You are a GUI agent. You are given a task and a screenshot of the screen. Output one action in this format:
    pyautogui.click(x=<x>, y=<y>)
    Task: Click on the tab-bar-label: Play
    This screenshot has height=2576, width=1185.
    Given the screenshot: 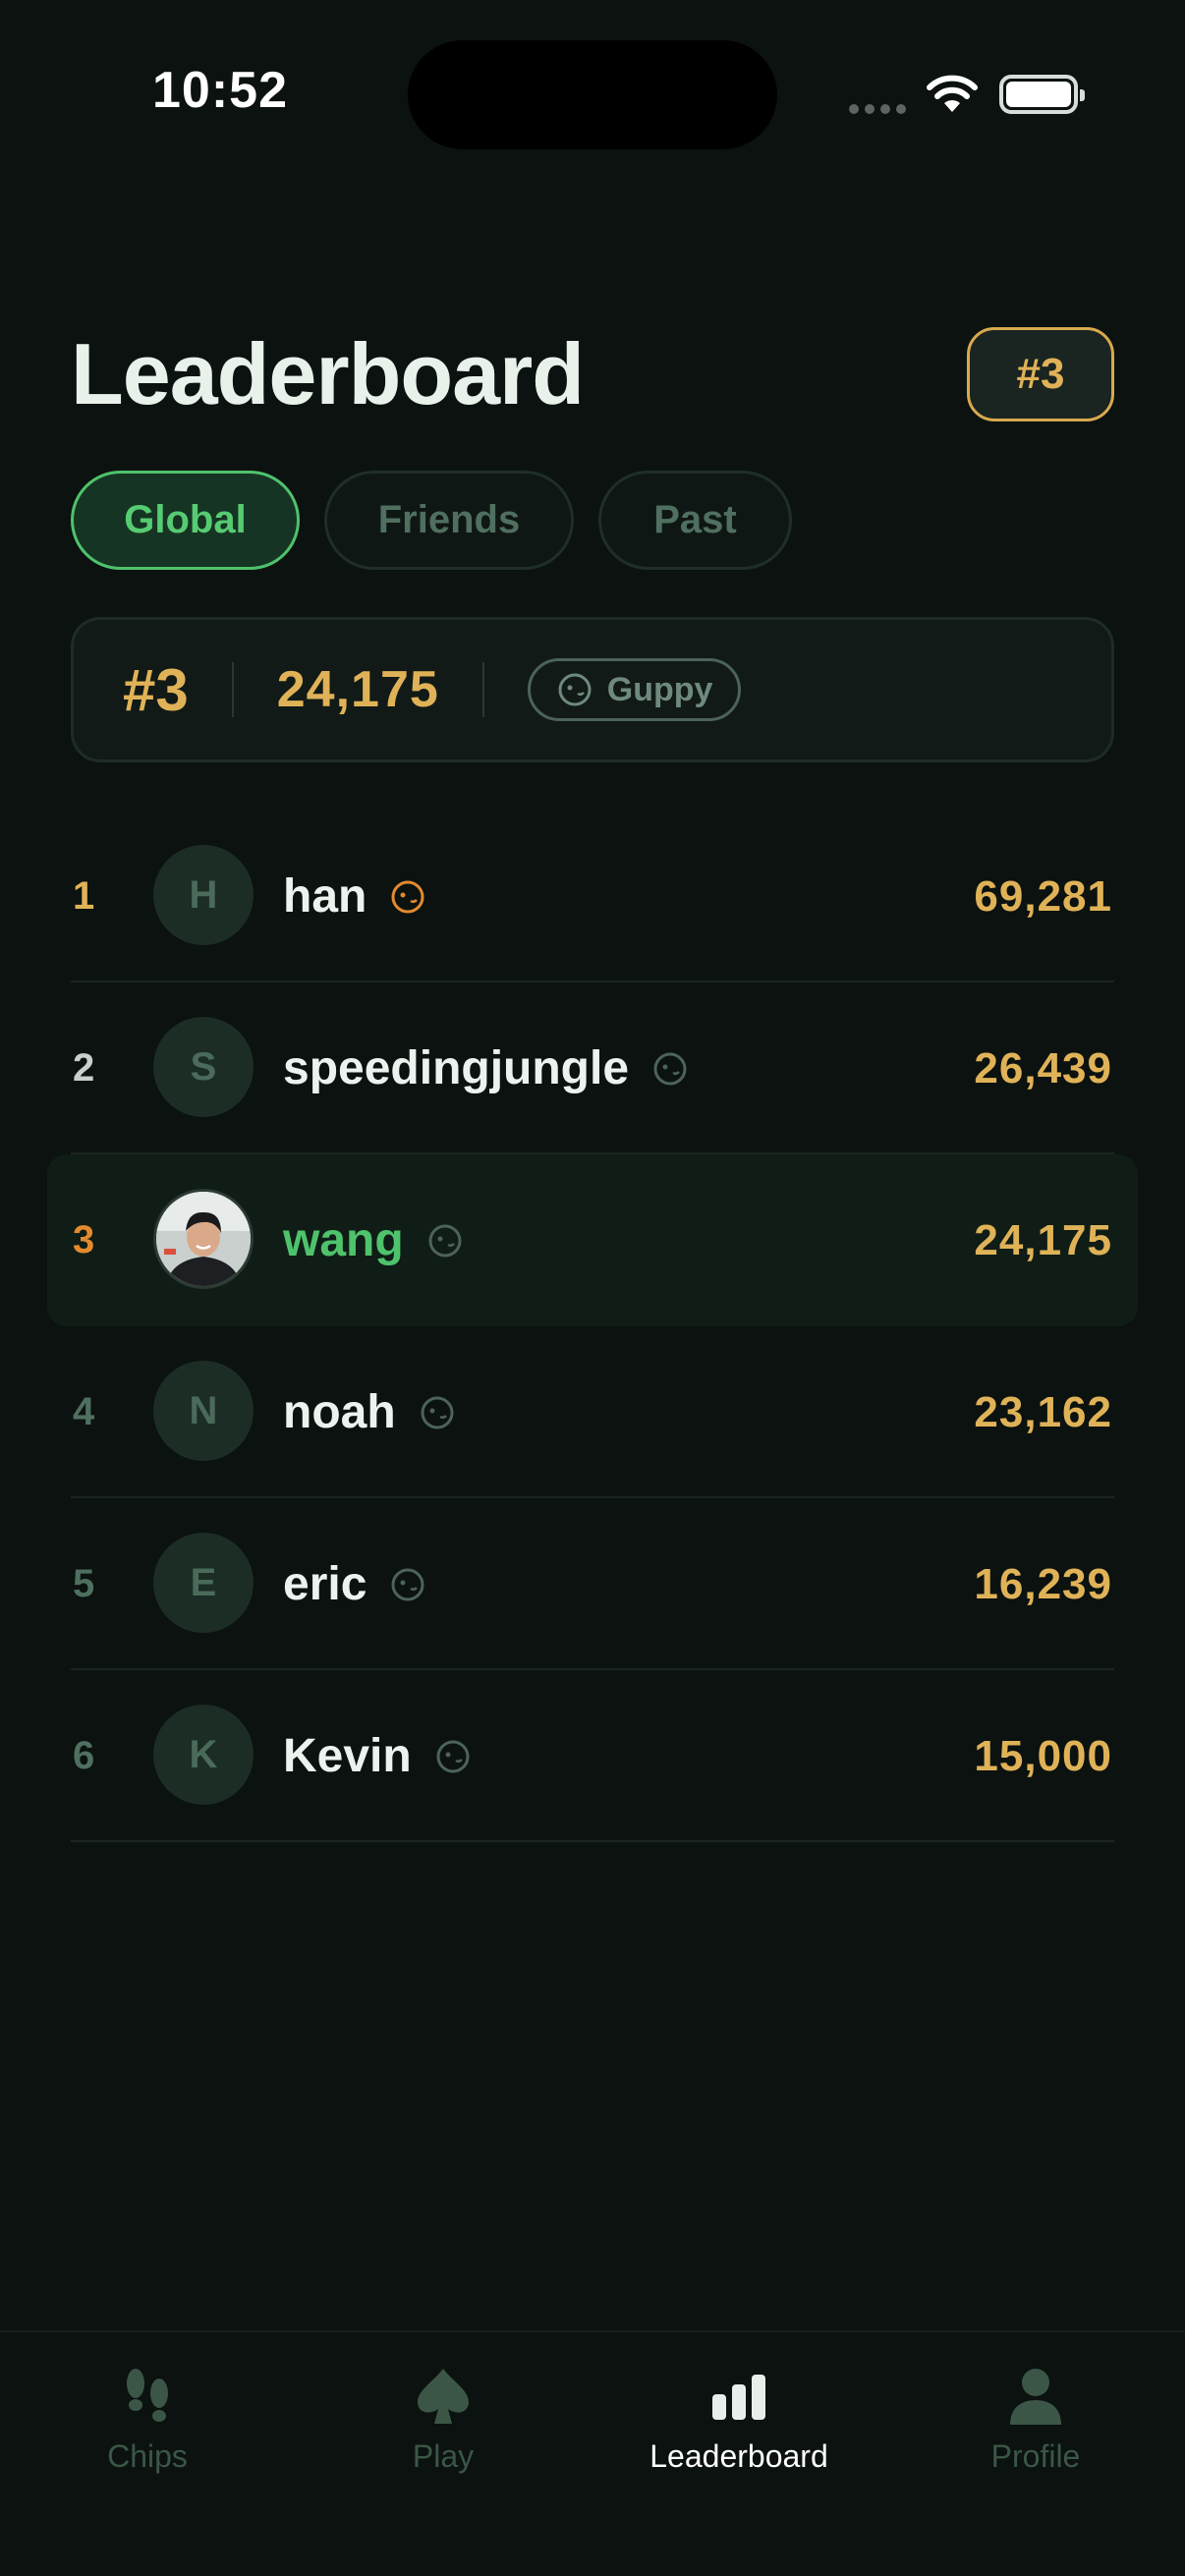 What is the action you would take?
    pyautogui.click(x=444, y=2456)
    